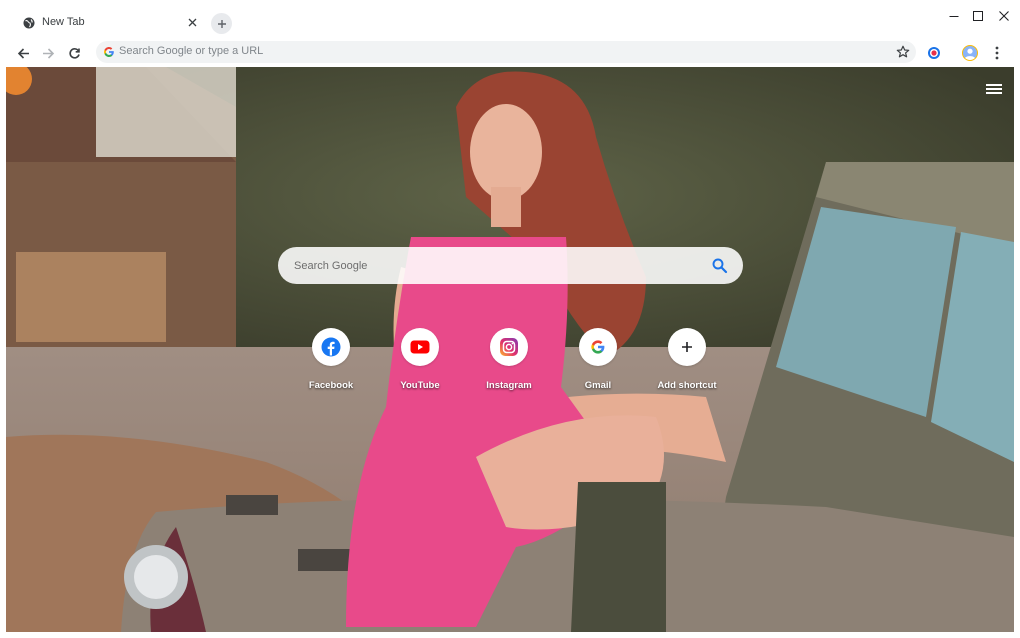  Describe the element at coordinates (108, 23) in the screenshot. I see `tab-new-tab: New Tab` at that location.